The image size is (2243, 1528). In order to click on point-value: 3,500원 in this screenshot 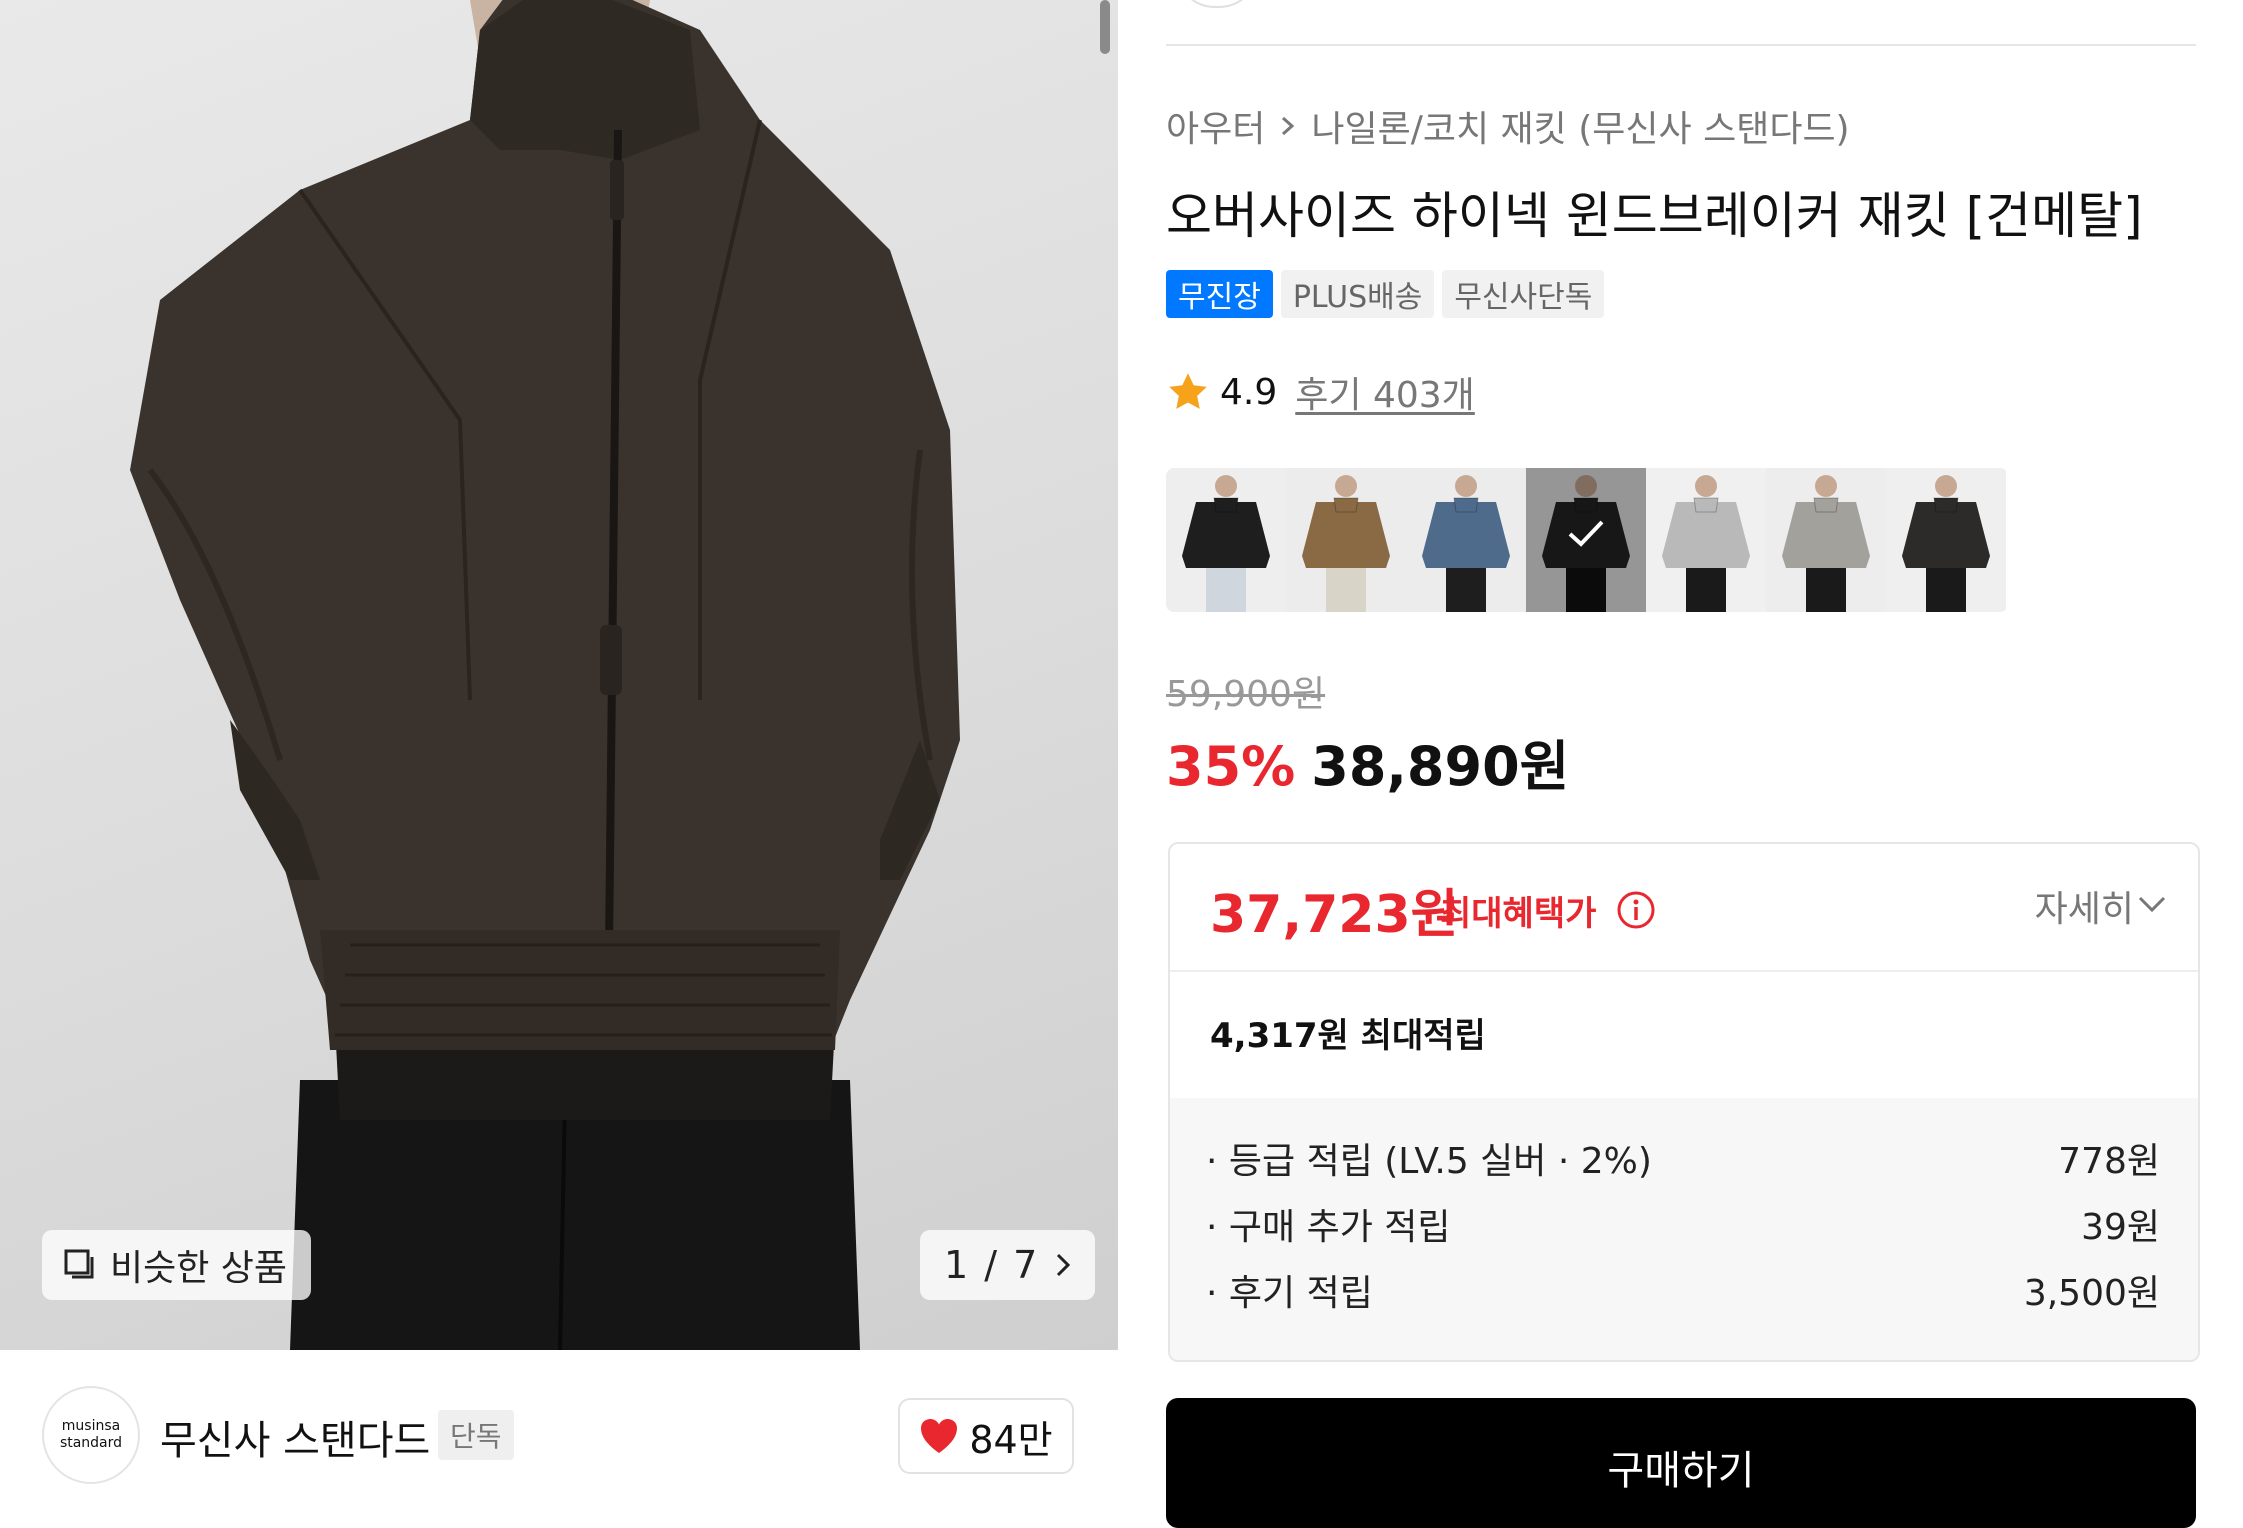, I will do `click(2091, 1293)`.